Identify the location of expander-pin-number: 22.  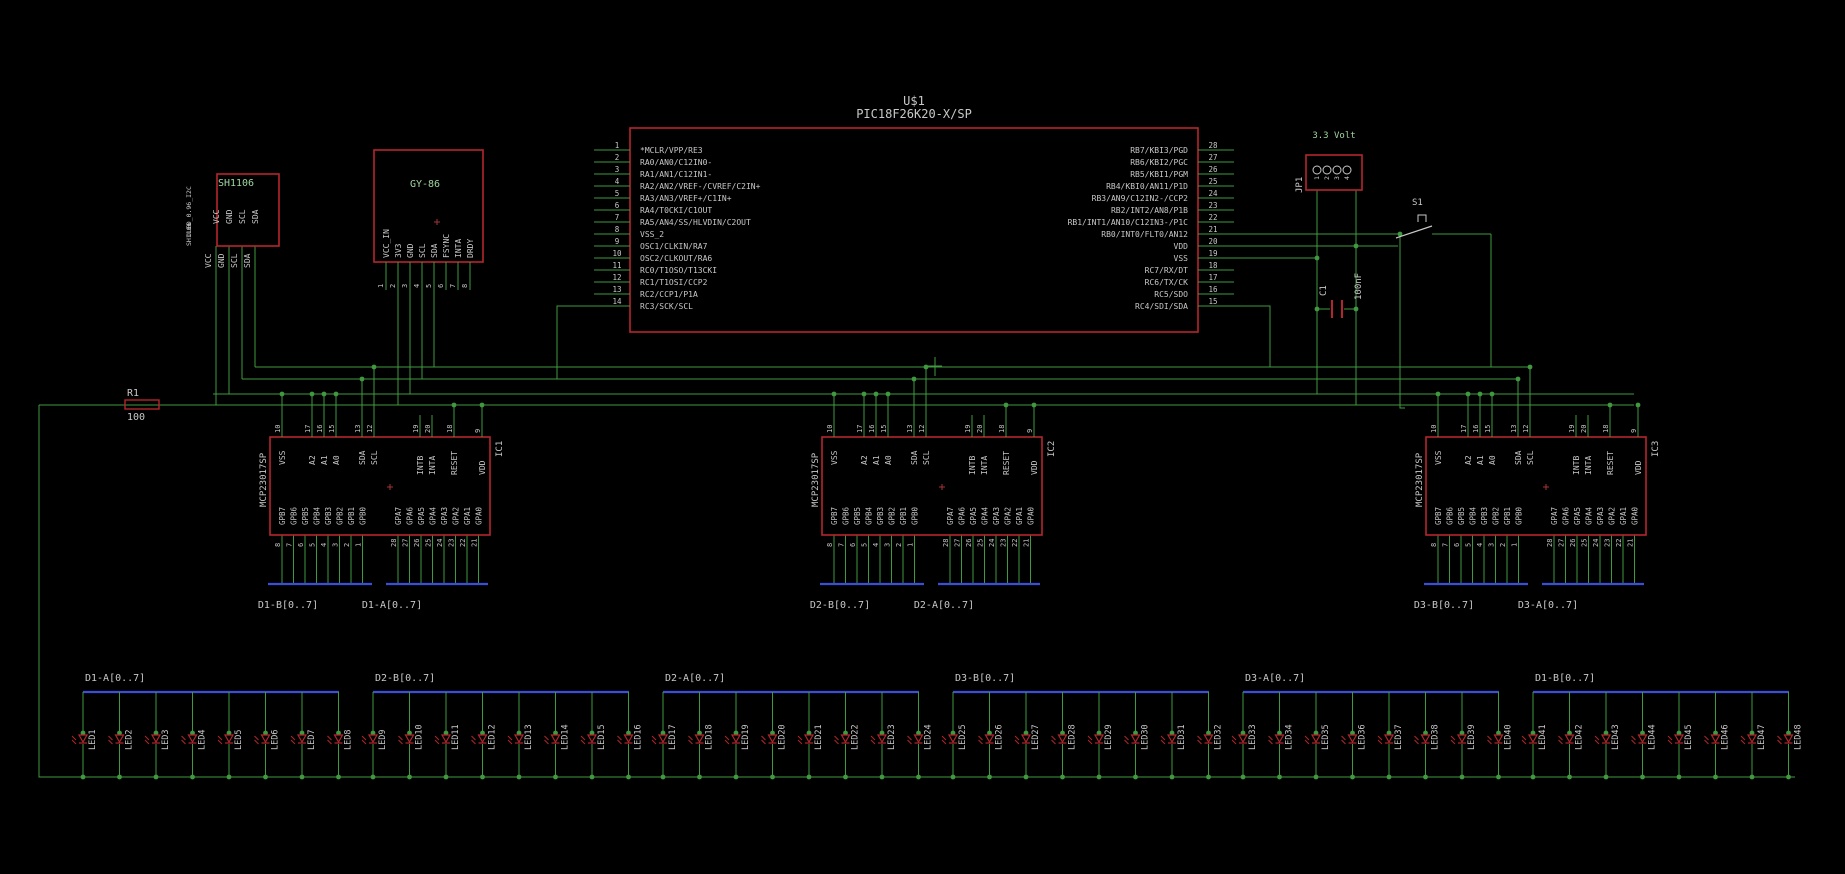
(463, 543).